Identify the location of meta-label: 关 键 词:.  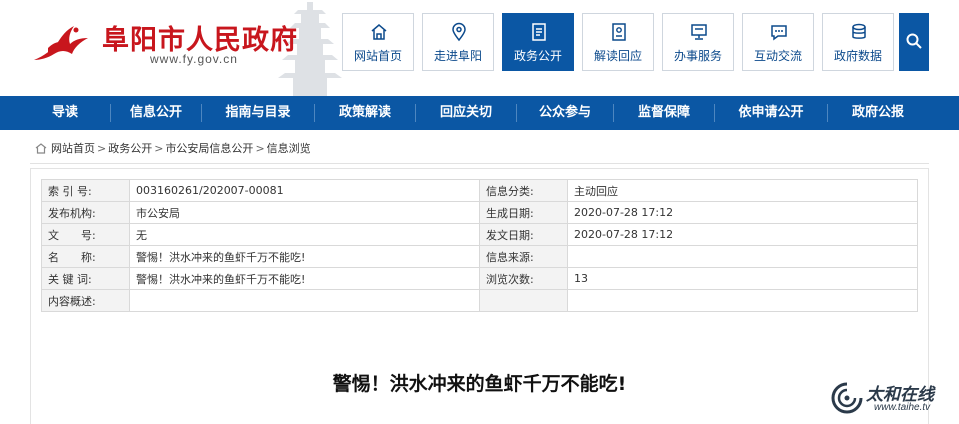
(85, 278).